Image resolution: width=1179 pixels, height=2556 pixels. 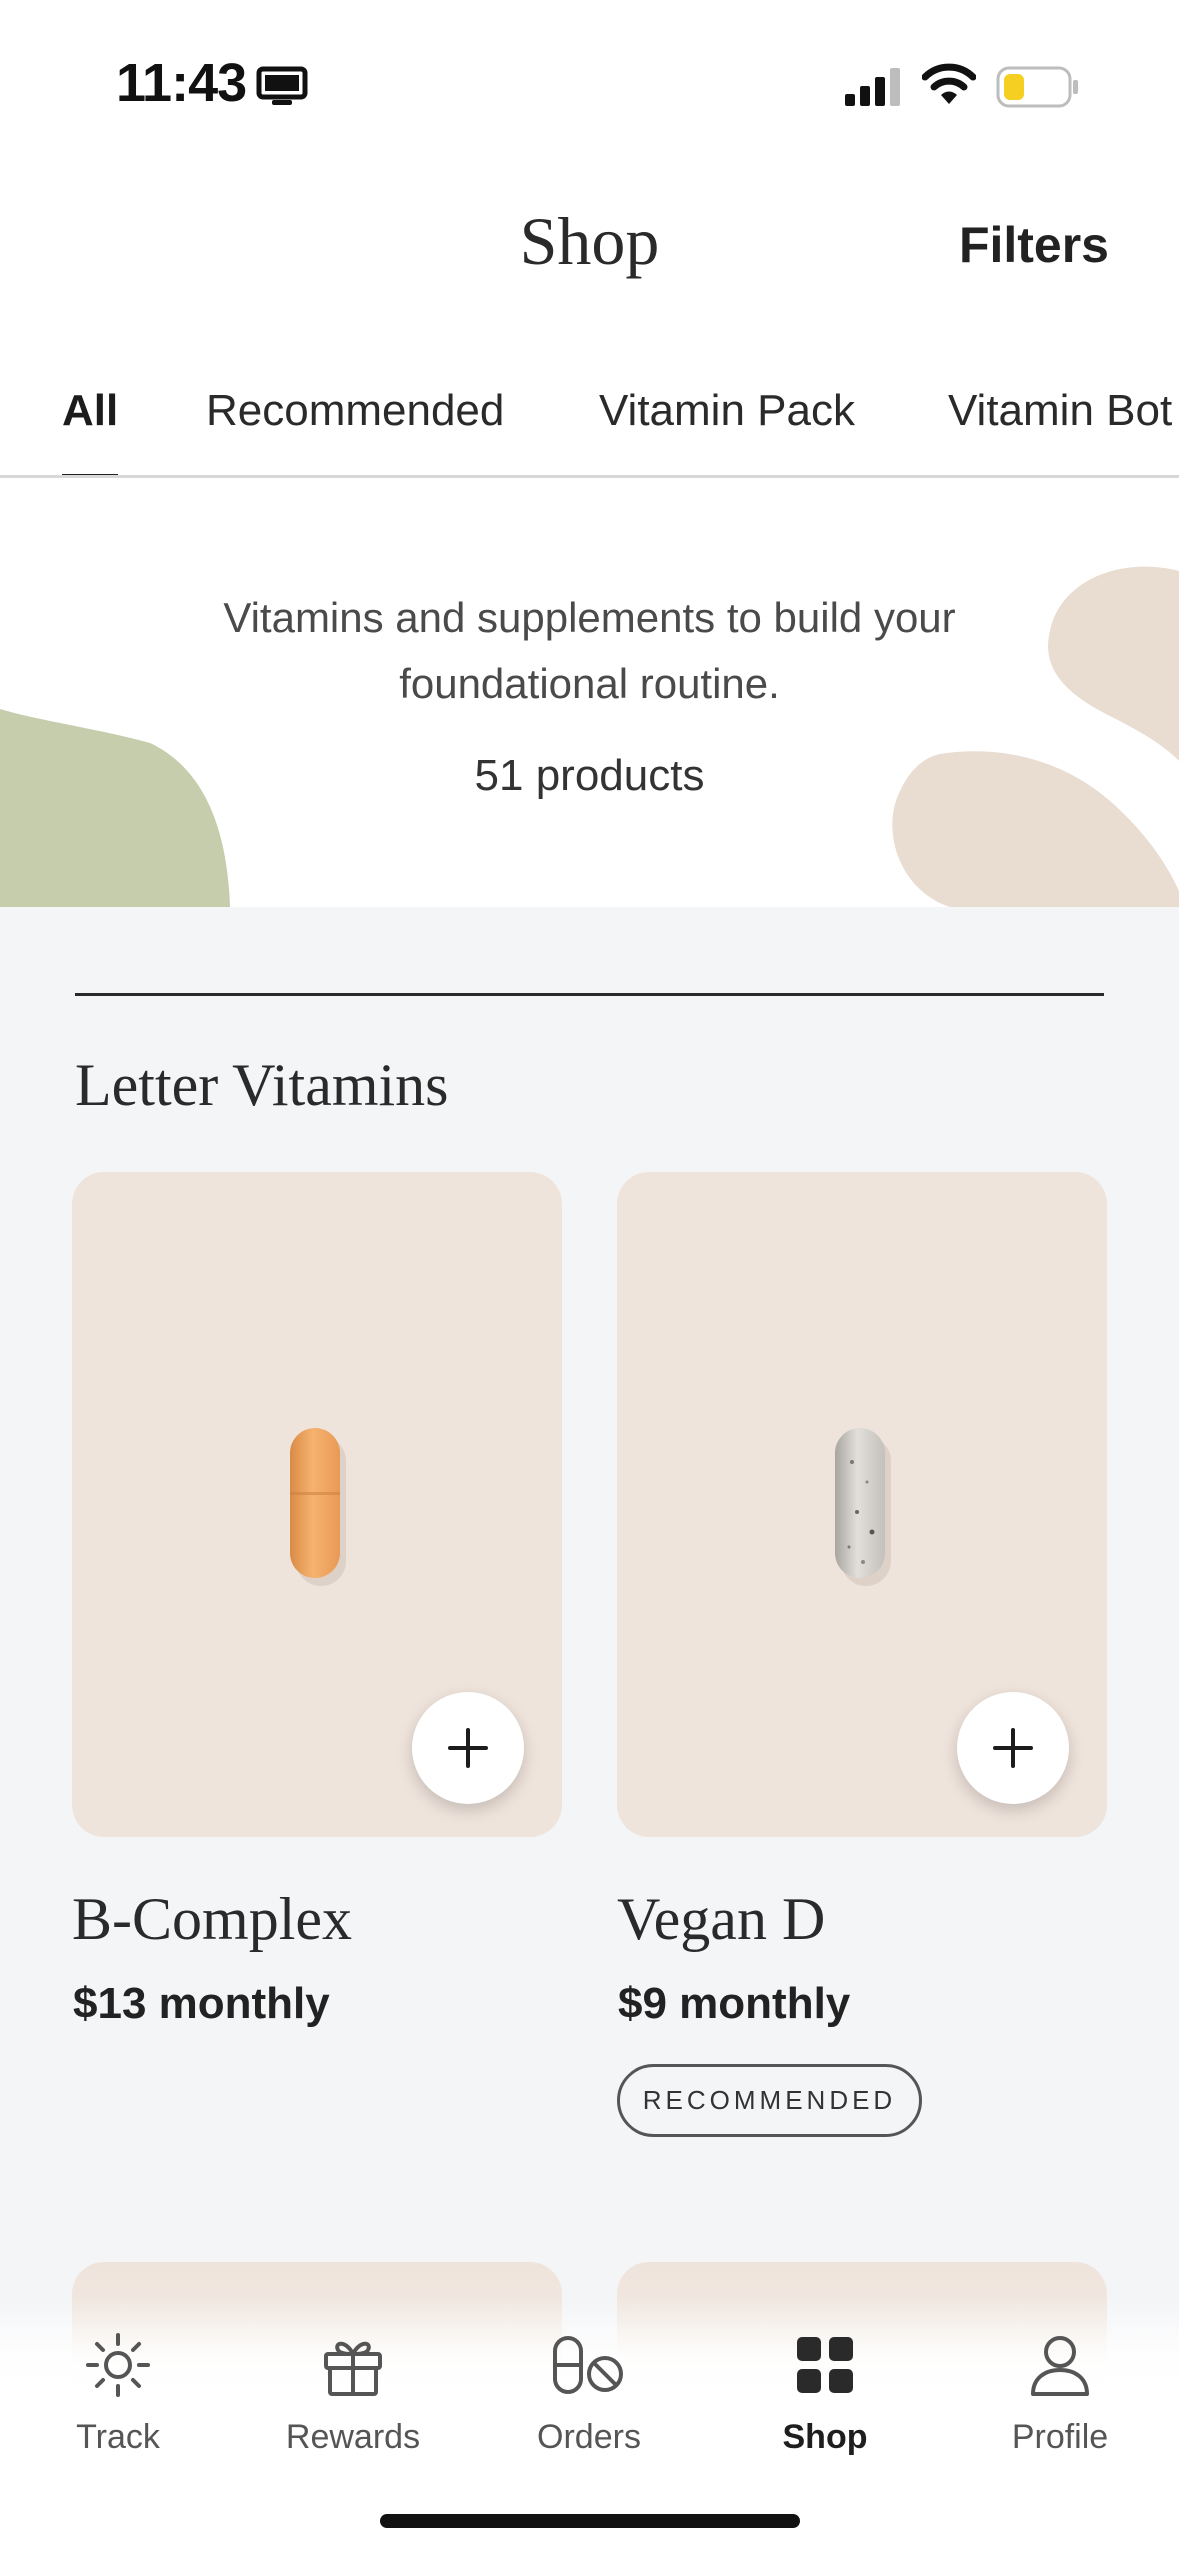 I want to click on section-title: Letter Vitamins, so click(x=262, y=1085).